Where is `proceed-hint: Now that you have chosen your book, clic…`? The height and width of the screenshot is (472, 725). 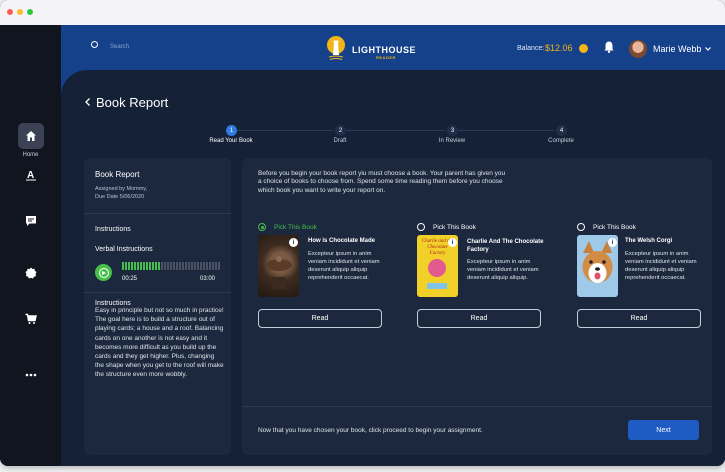
proceed-hint: Now that you have chosen your book, clic… is located at coordinates (370, 430).